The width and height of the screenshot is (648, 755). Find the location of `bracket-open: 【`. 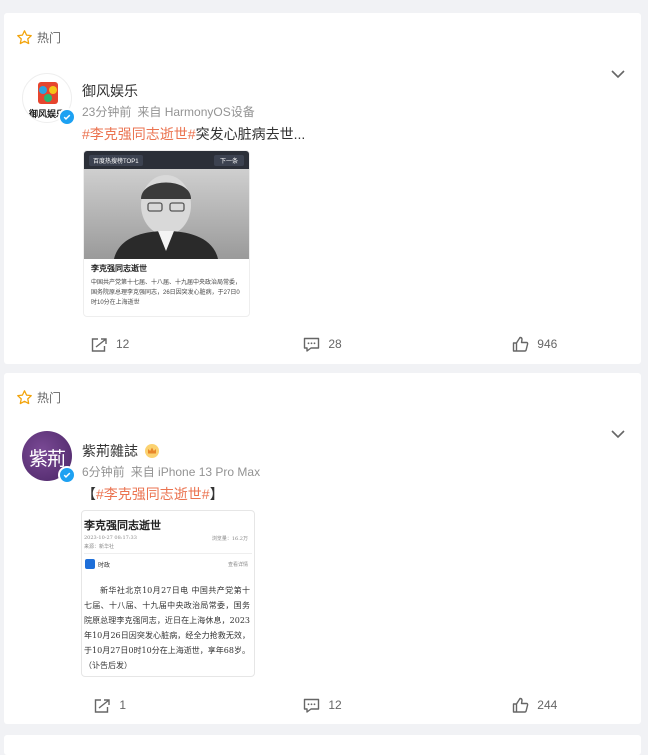

bracket-open: 【 is located at coordinates (89, 494).